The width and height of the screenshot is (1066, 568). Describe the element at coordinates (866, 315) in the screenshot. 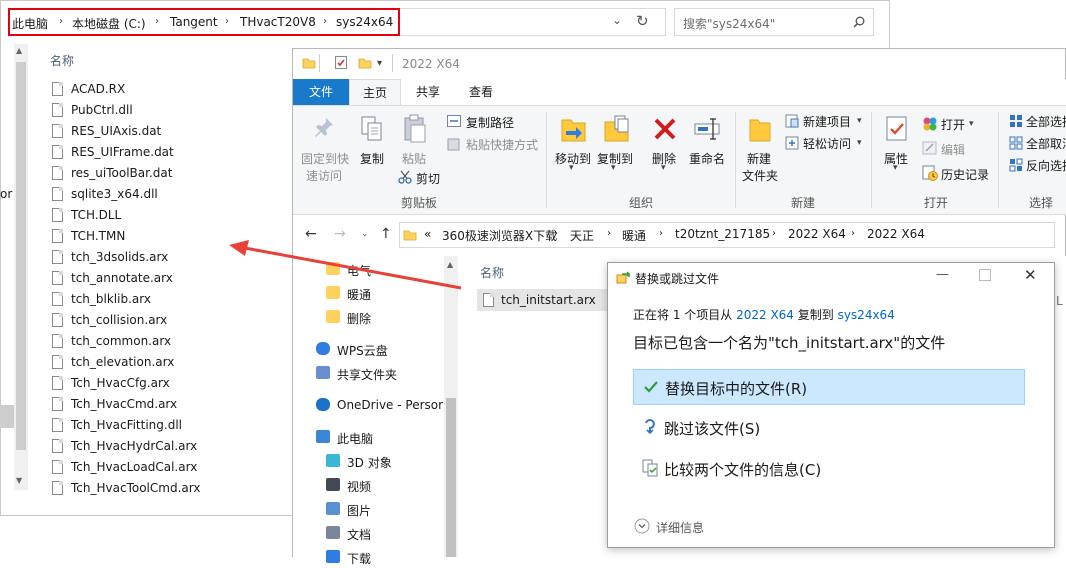

I see `destination-link: sys24x64` at that location.